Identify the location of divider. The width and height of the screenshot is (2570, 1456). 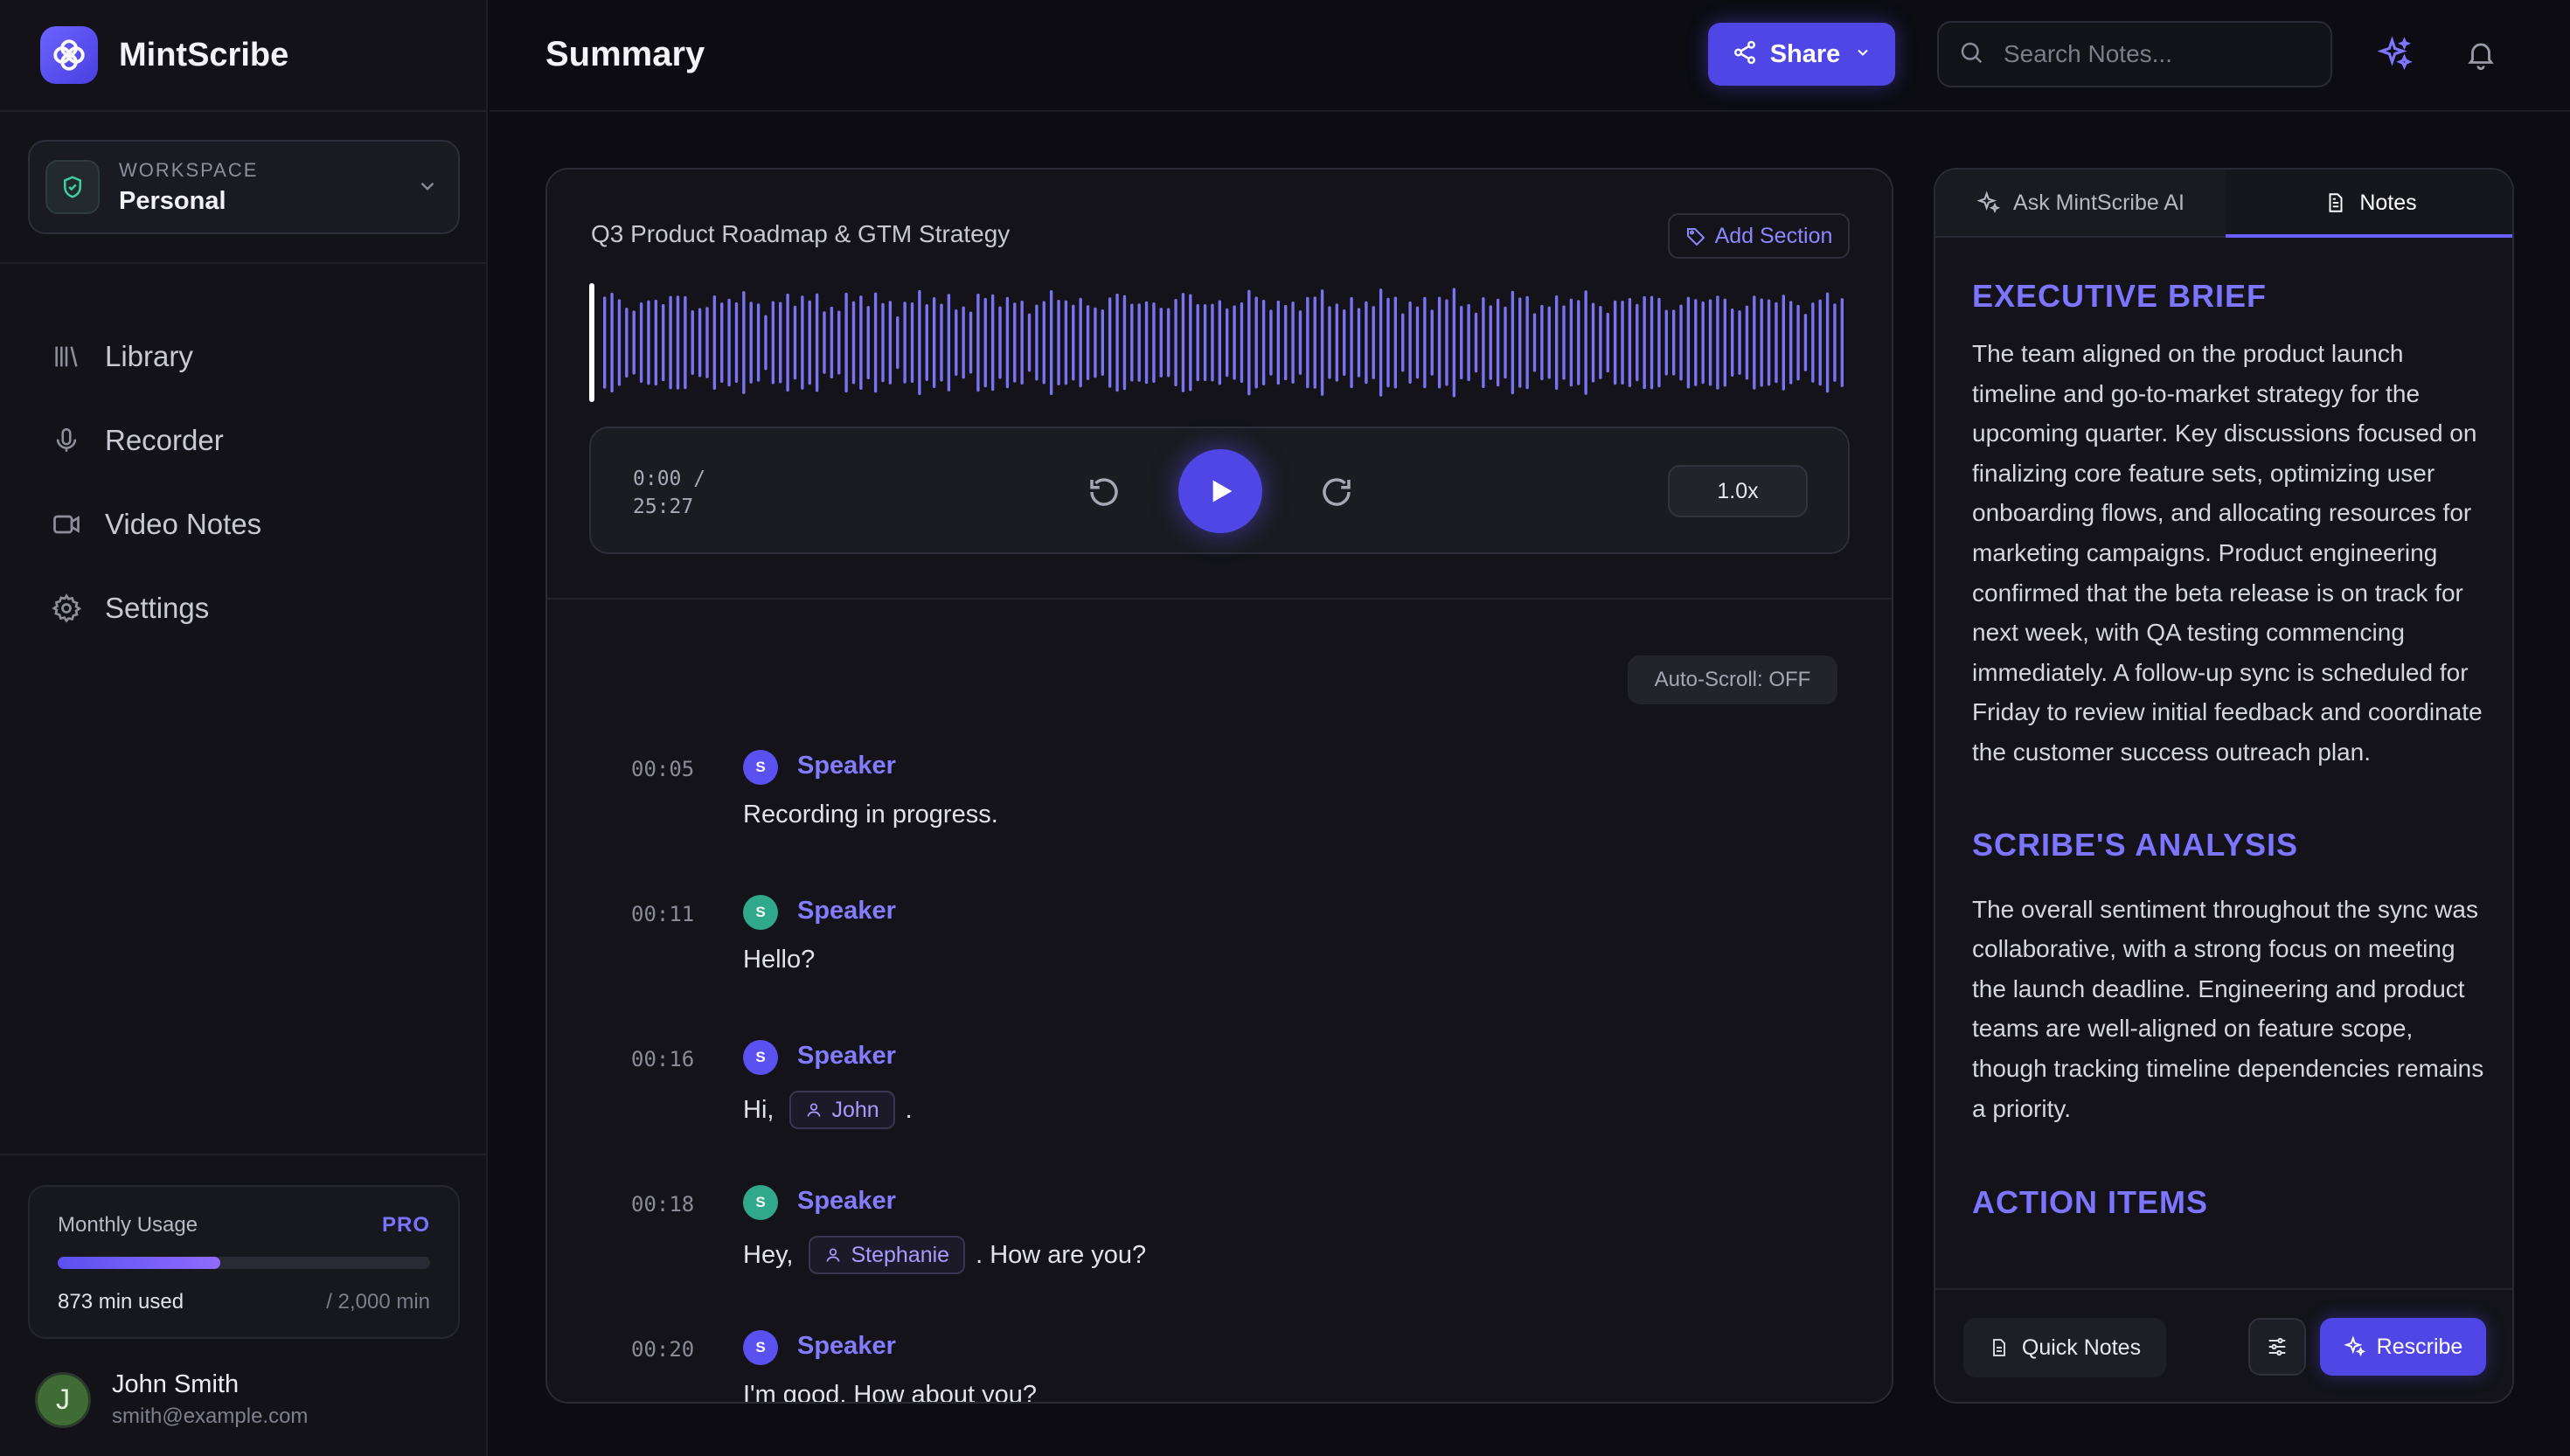
(244, 263).